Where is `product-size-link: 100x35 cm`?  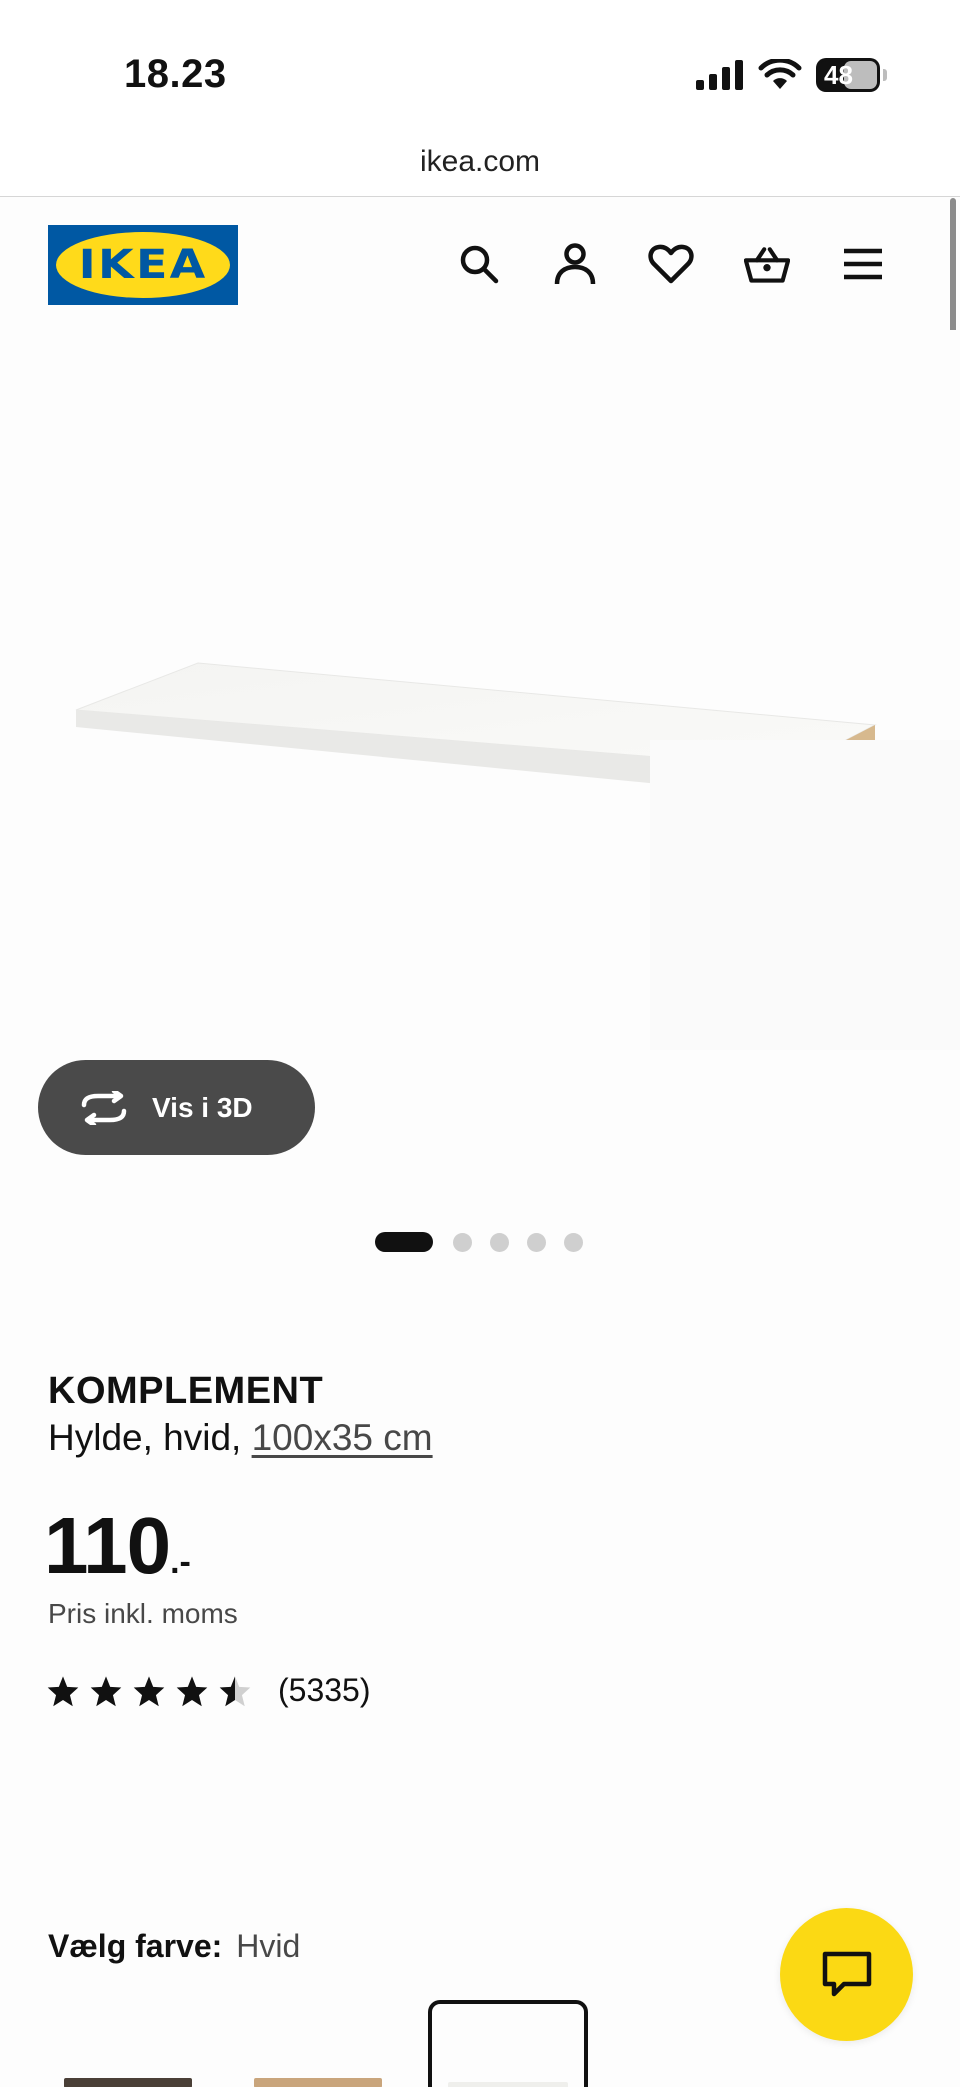
product-size-link: 100x35 cm is located at coordinates (342, 1437).